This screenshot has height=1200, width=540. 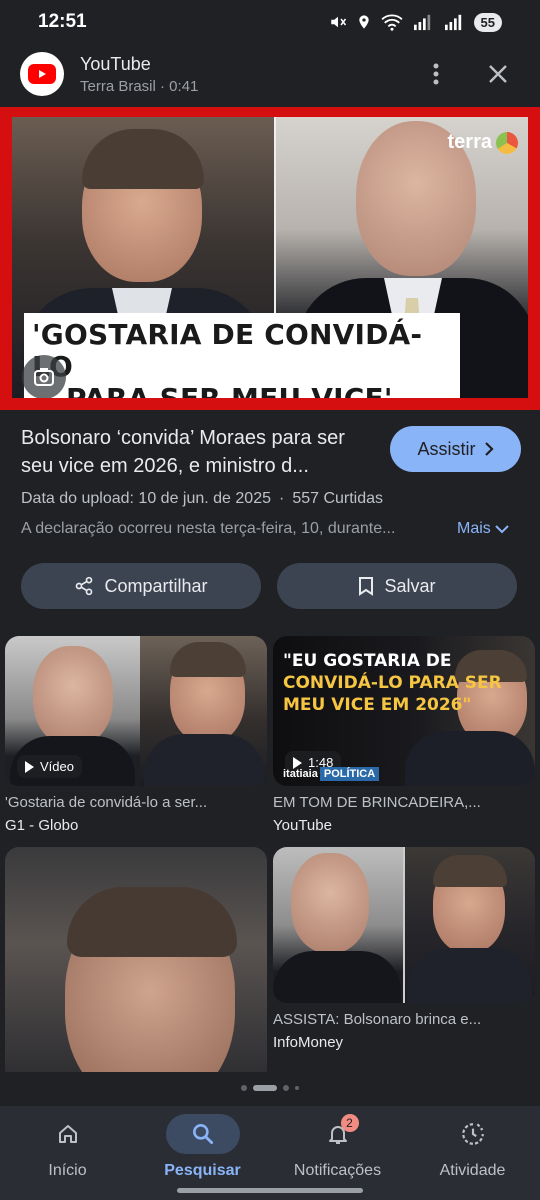 What do you see at coordinates (366, 586) in the screenshot?
I see `bookmark-icon` at bounding box center [366, 586].